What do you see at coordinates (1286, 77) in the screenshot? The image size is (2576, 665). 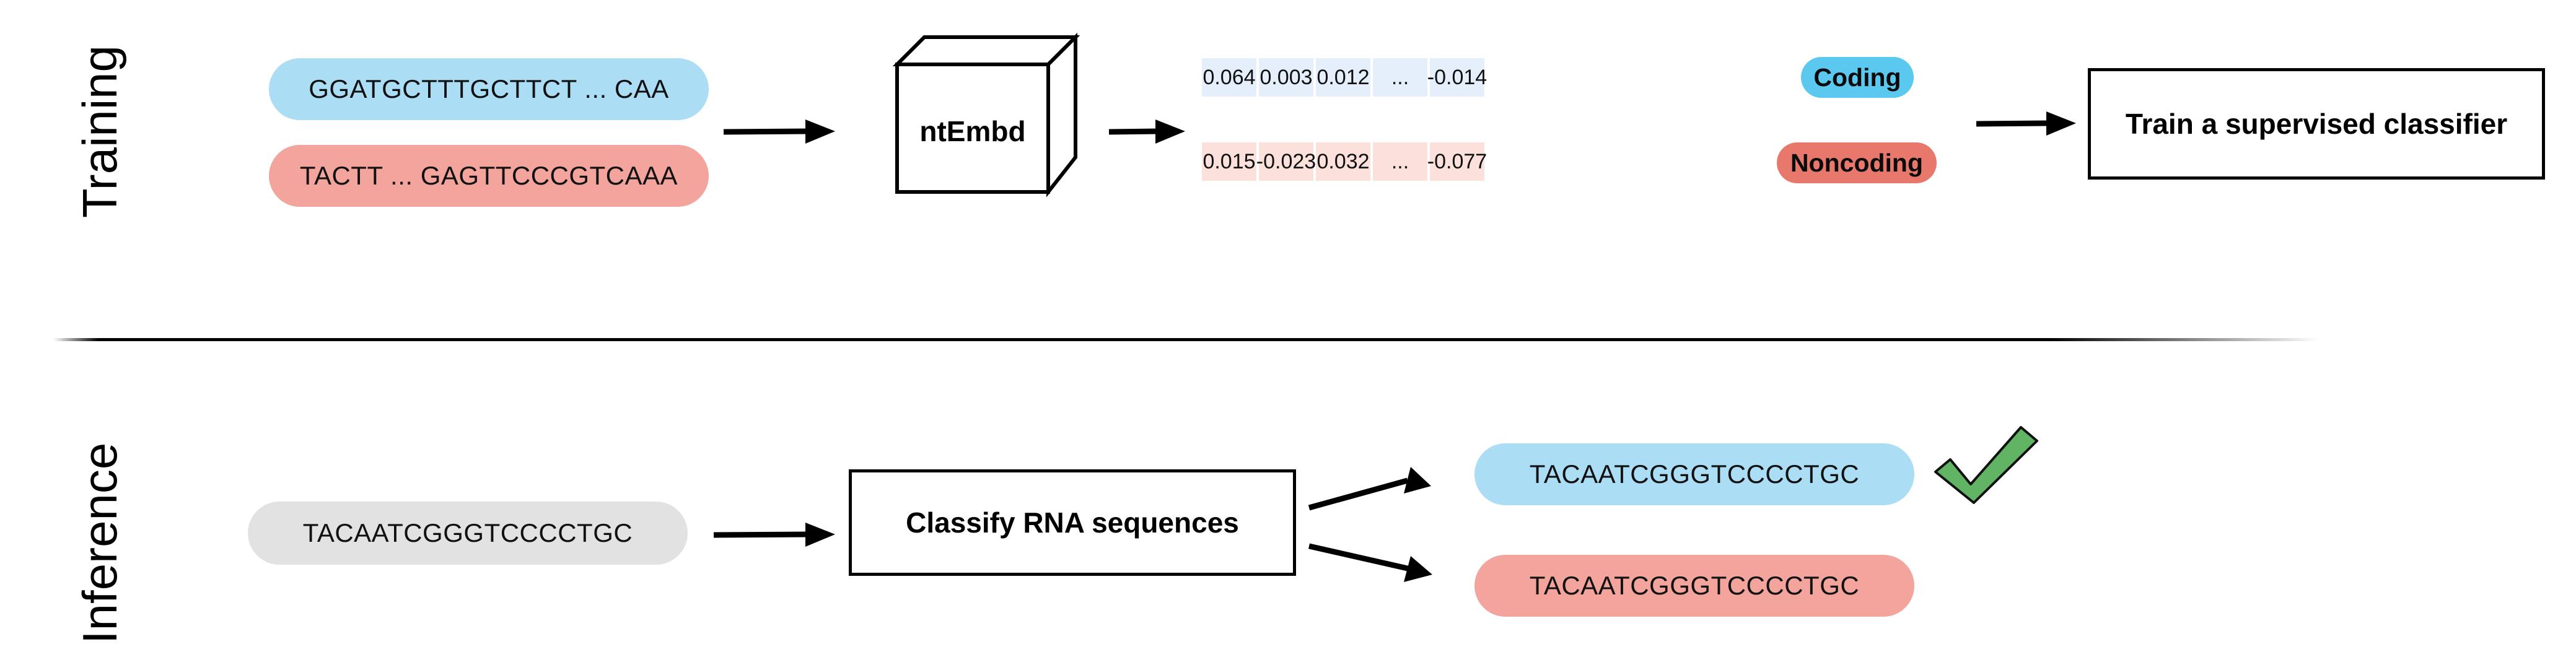 I see `embedding-cell: 0.003` at bounding box center [1286, 77].